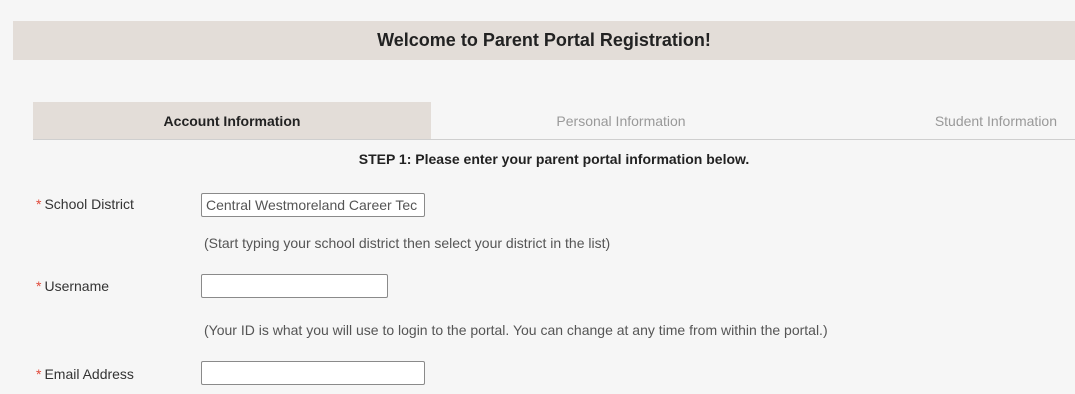  I want to click on school-district-label: * School District, so click(85, 204).